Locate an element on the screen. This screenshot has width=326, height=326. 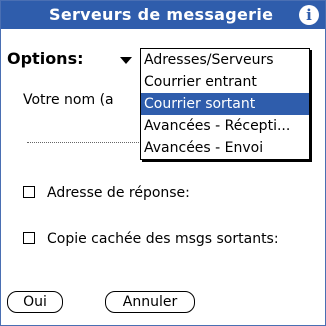
menu-item-avancees-envoi: Avancées - Envoi is located at coordinates (225, 148).